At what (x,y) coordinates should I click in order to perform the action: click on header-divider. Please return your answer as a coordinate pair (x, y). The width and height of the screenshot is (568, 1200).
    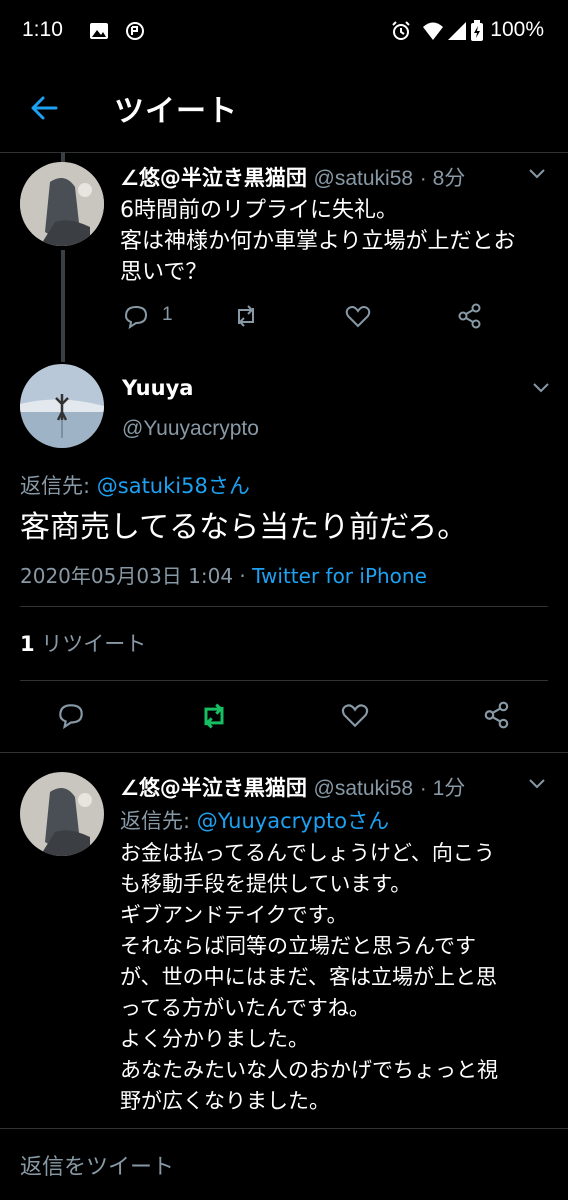
    Looking at the image, I should click on (284, 152).